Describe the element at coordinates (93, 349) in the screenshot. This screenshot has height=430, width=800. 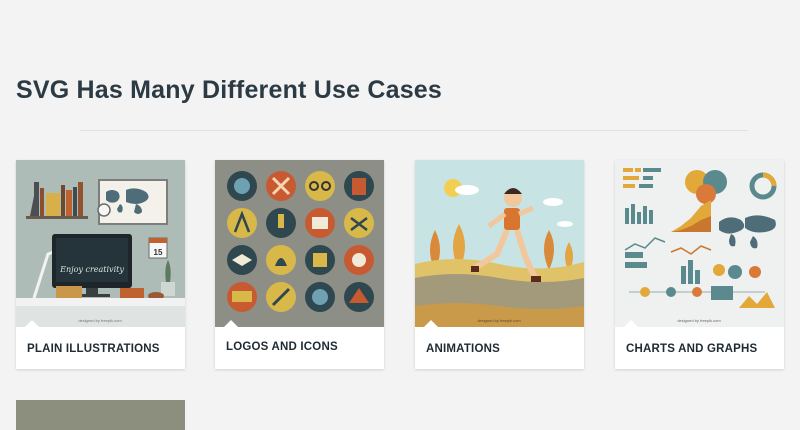
I see `card-label: PLAIN ILLUSTRATIONS` at that location.